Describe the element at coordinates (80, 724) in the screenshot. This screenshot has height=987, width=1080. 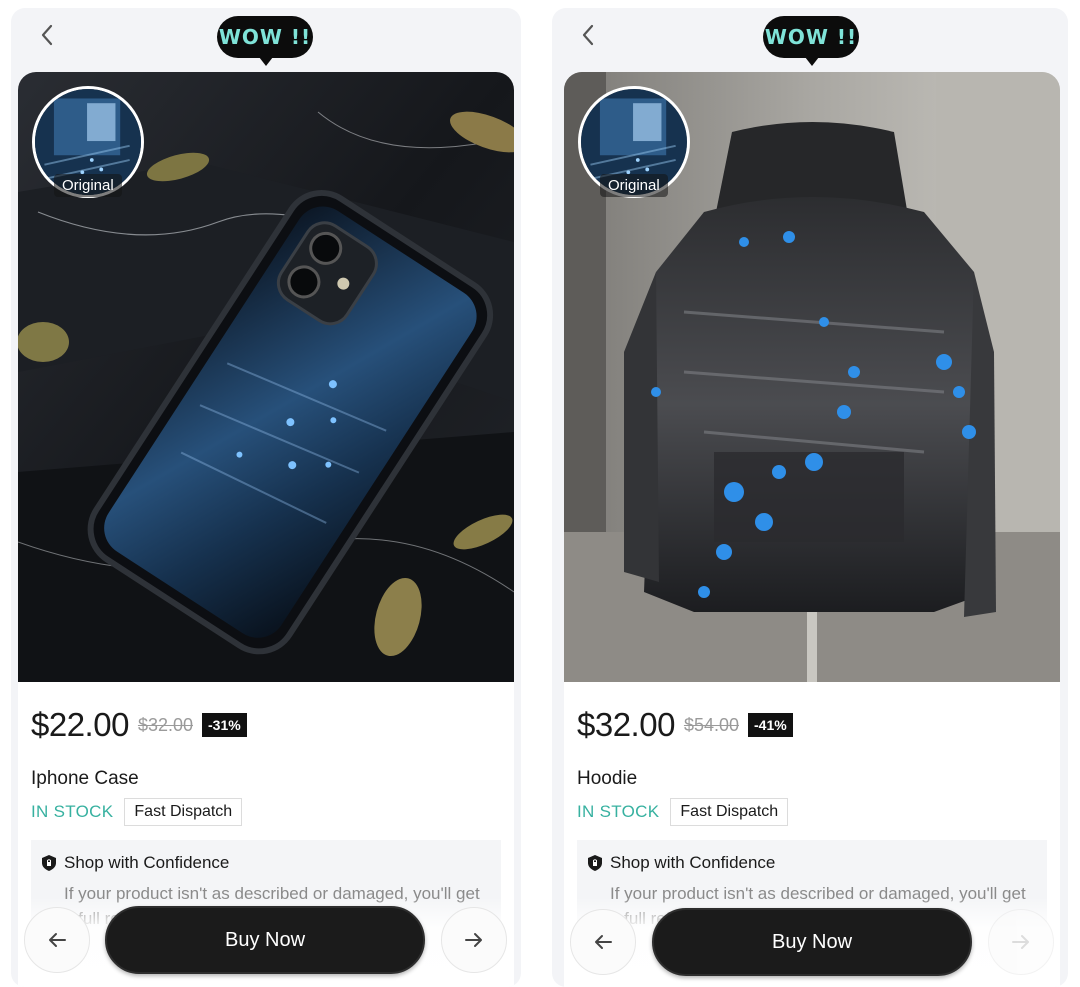
I see `price: $22.00` at that location.